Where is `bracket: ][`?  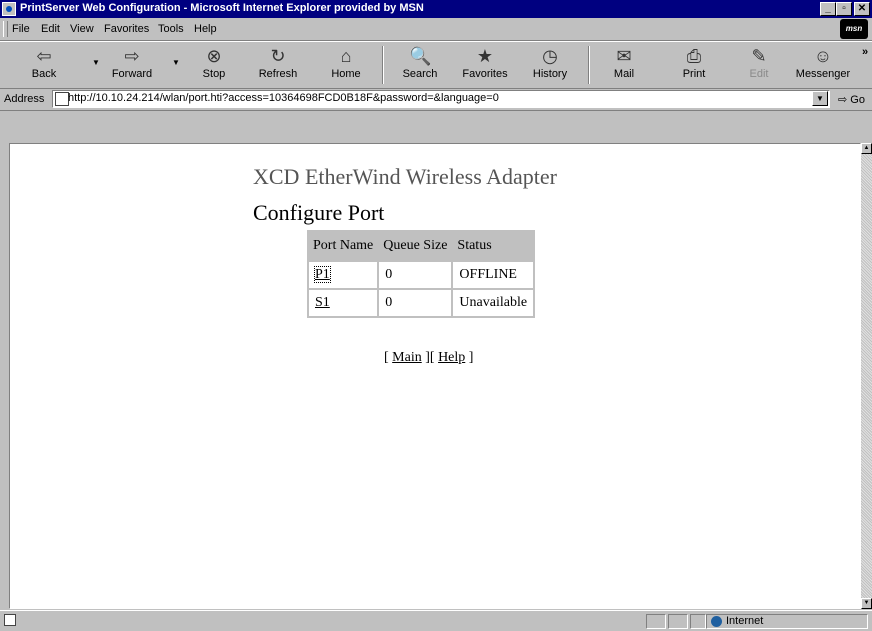 bracket: ][ is located at coordinates (430, 357).